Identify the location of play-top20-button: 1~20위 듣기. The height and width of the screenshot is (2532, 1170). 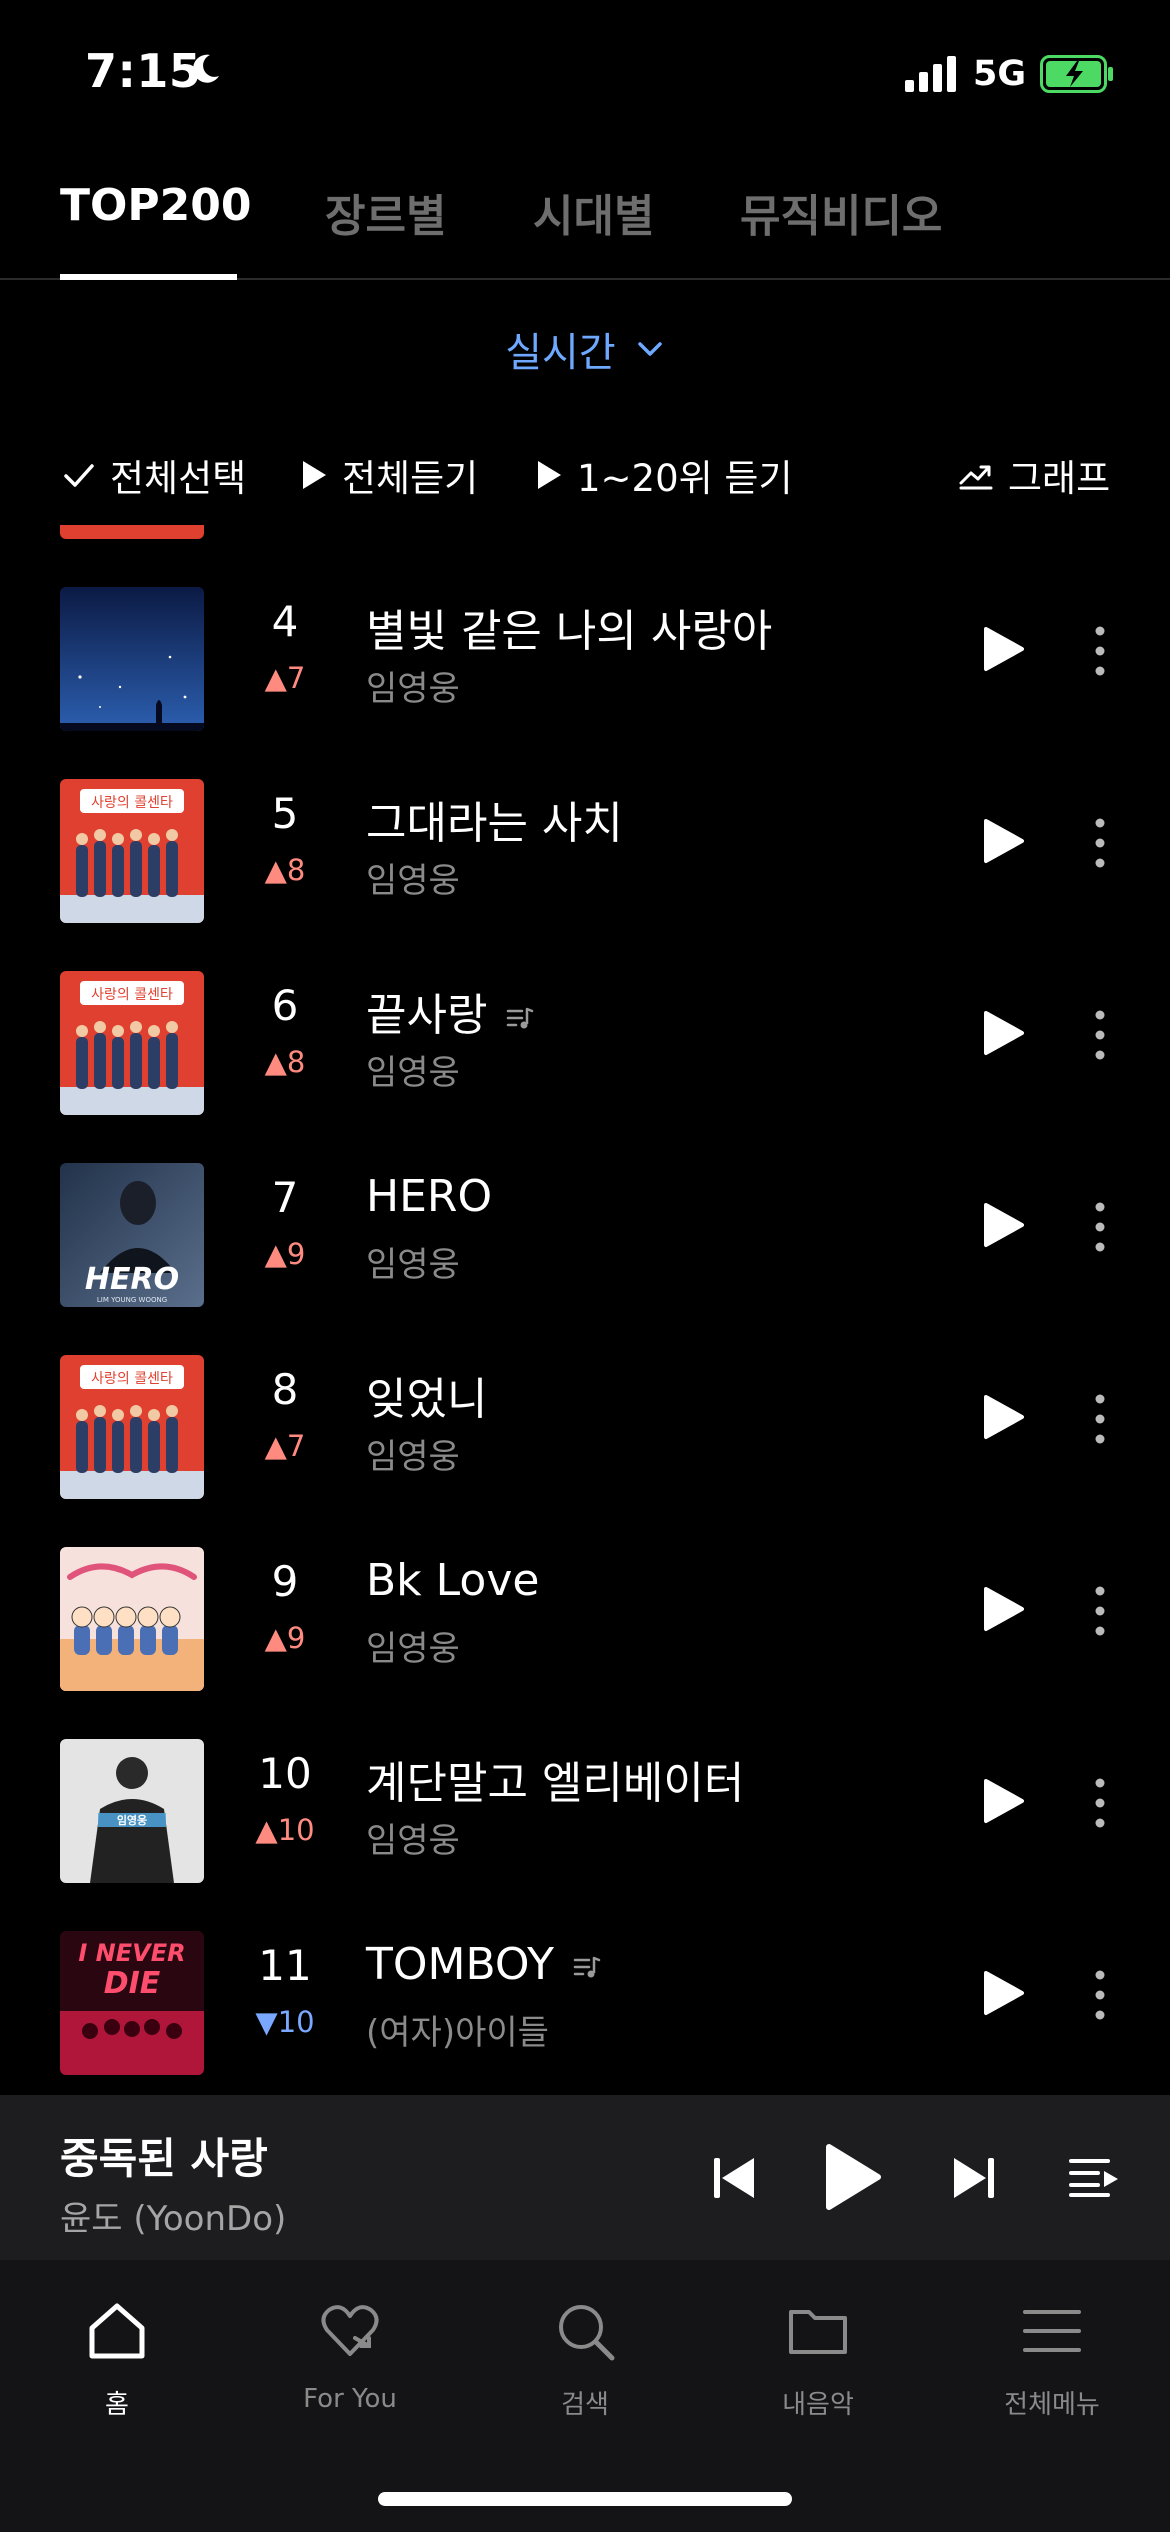
(664, 475).